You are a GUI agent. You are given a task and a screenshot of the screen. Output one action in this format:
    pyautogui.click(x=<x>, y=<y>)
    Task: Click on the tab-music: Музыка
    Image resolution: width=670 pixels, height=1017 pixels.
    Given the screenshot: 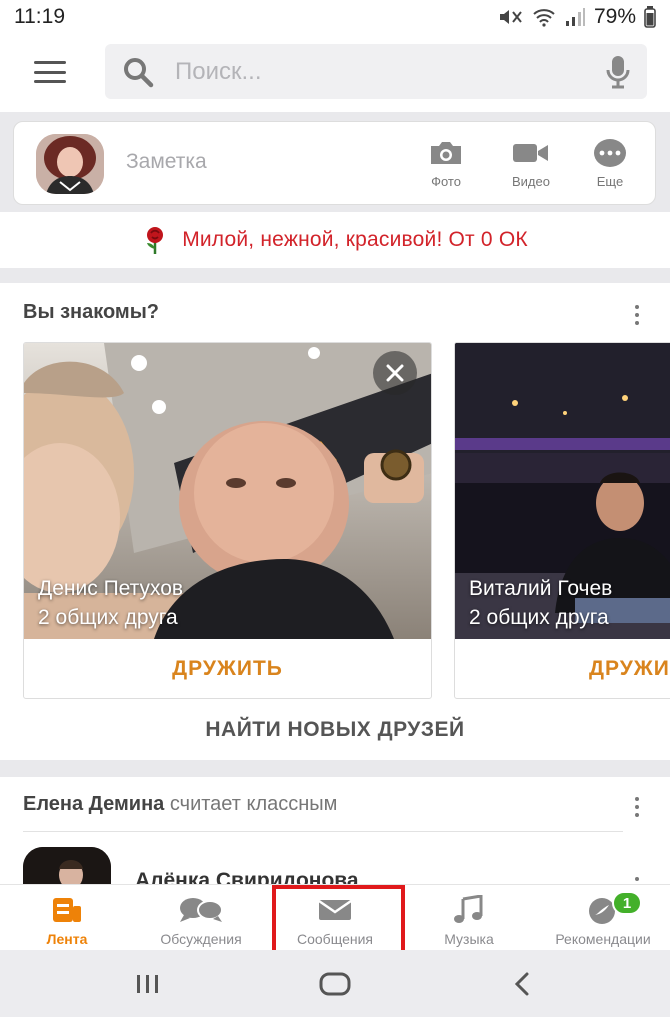 What is the action you would take?
    pyautogui.click(x=469, y=918)
    